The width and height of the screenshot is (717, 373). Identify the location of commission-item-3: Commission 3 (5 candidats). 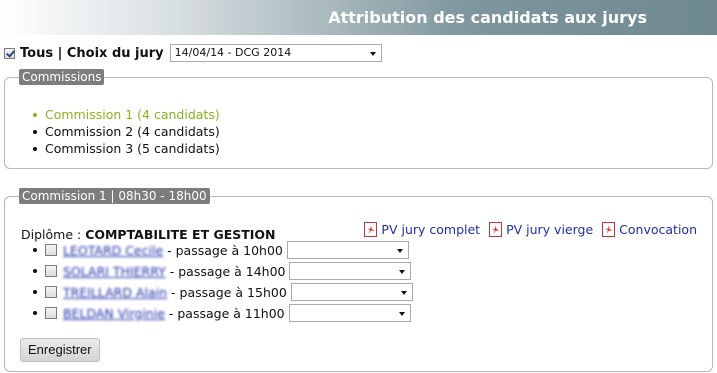
(126, 148).